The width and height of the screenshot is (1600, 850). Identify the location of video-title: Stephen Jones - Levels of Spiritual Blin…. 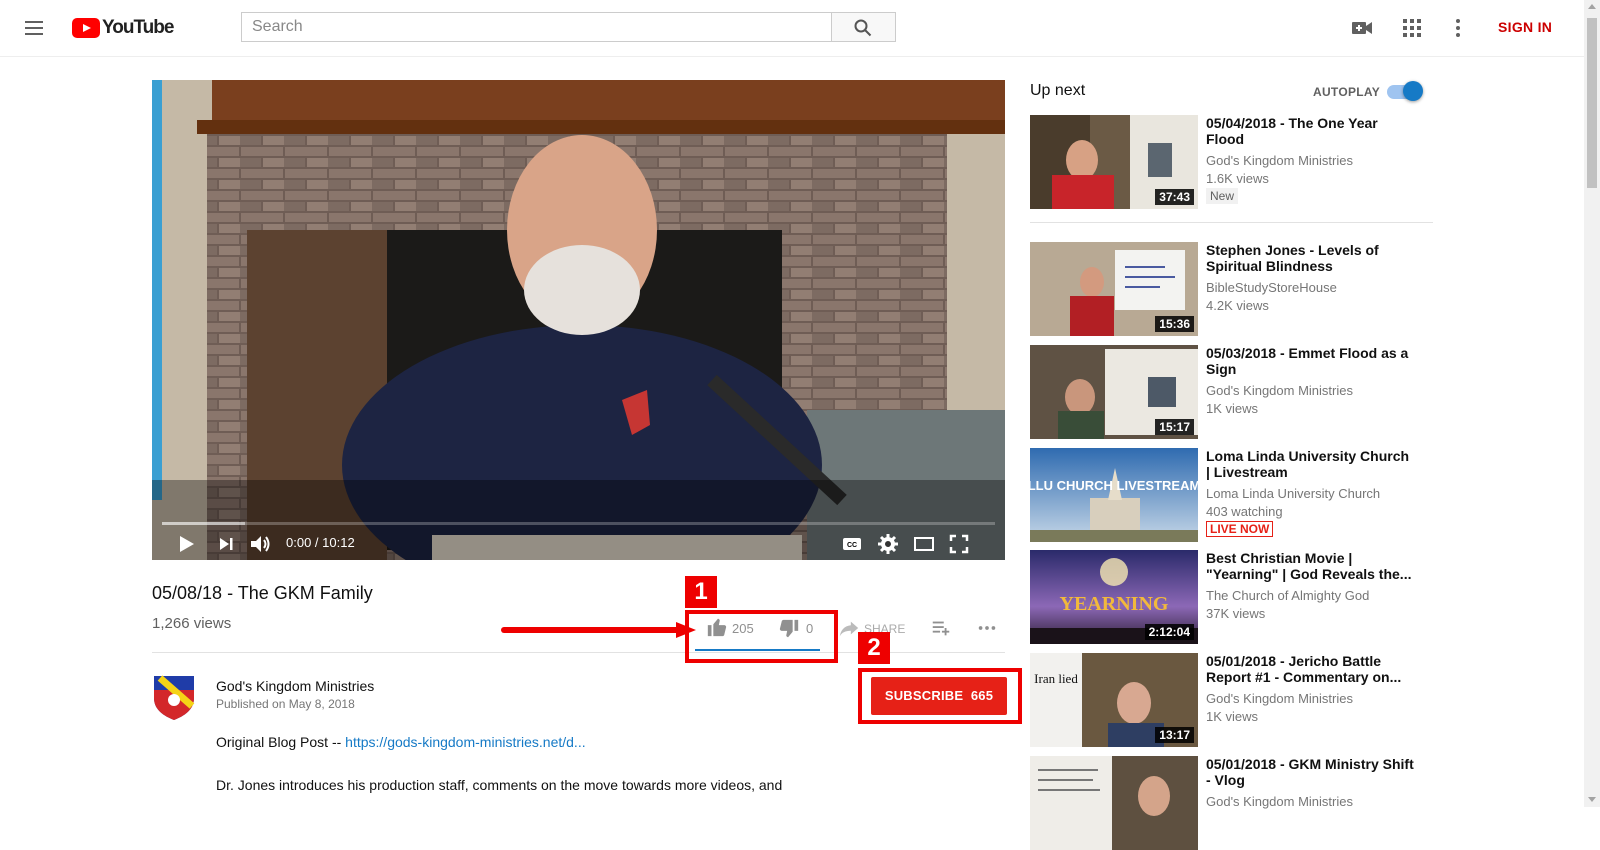
(1311, 258).